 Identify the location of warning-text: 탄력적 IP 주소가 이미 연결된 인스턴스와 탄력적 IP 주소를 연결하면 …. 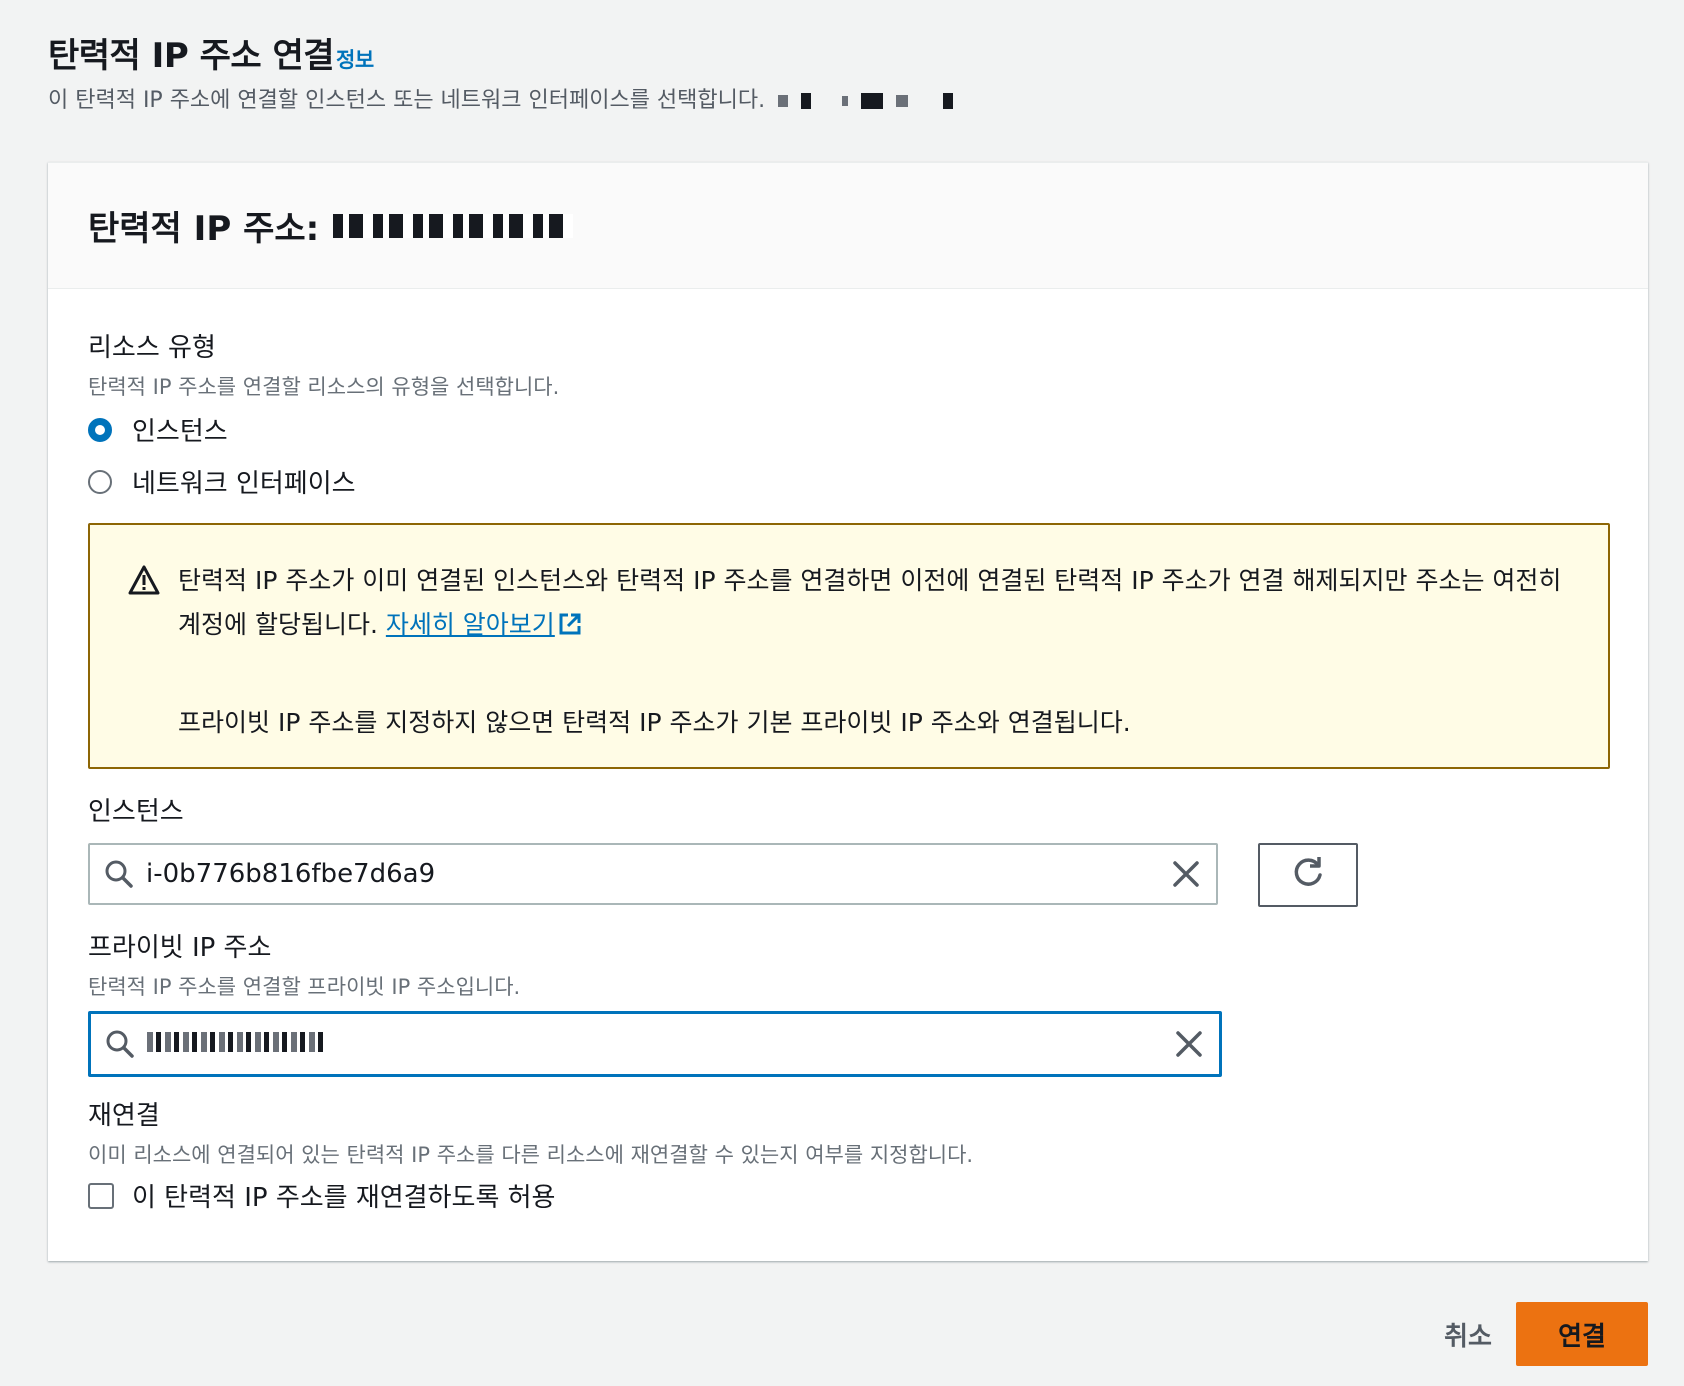
(878, 603).